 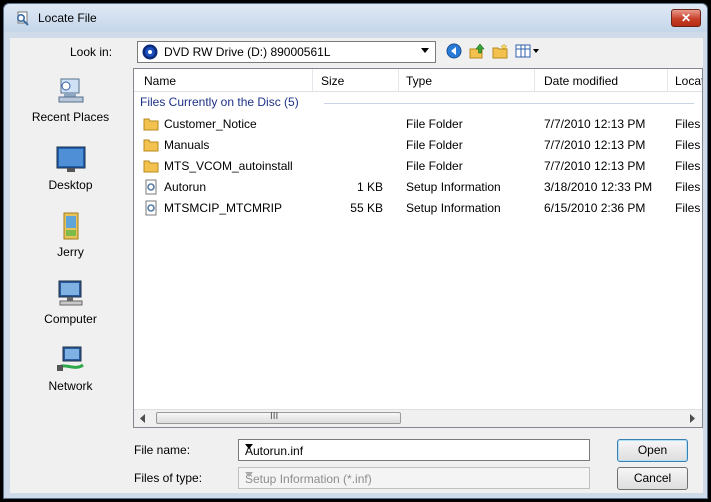 I want to click on file-date: 3/18/2010 12:33 PM, so click(x=598, y=187).